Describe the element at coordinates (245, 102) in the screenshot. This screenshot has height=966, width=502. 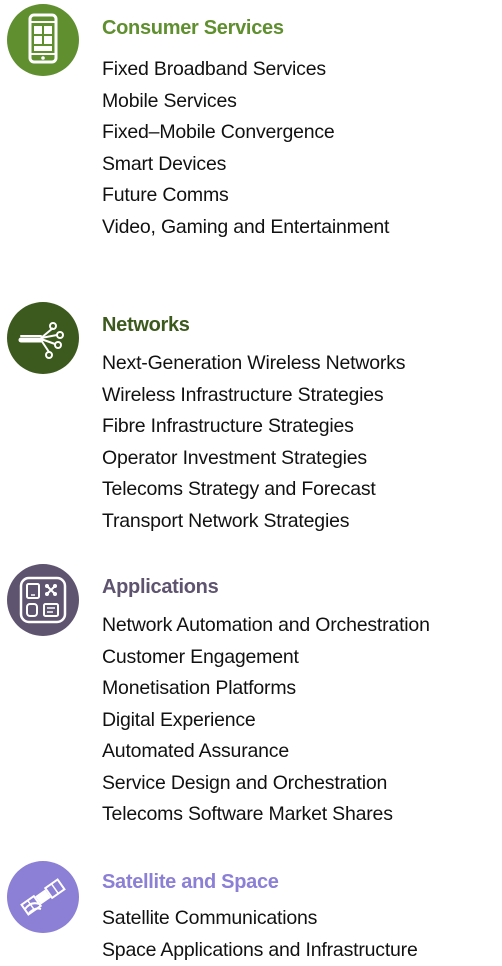
I see `list-item: Mobile Services` at that location.